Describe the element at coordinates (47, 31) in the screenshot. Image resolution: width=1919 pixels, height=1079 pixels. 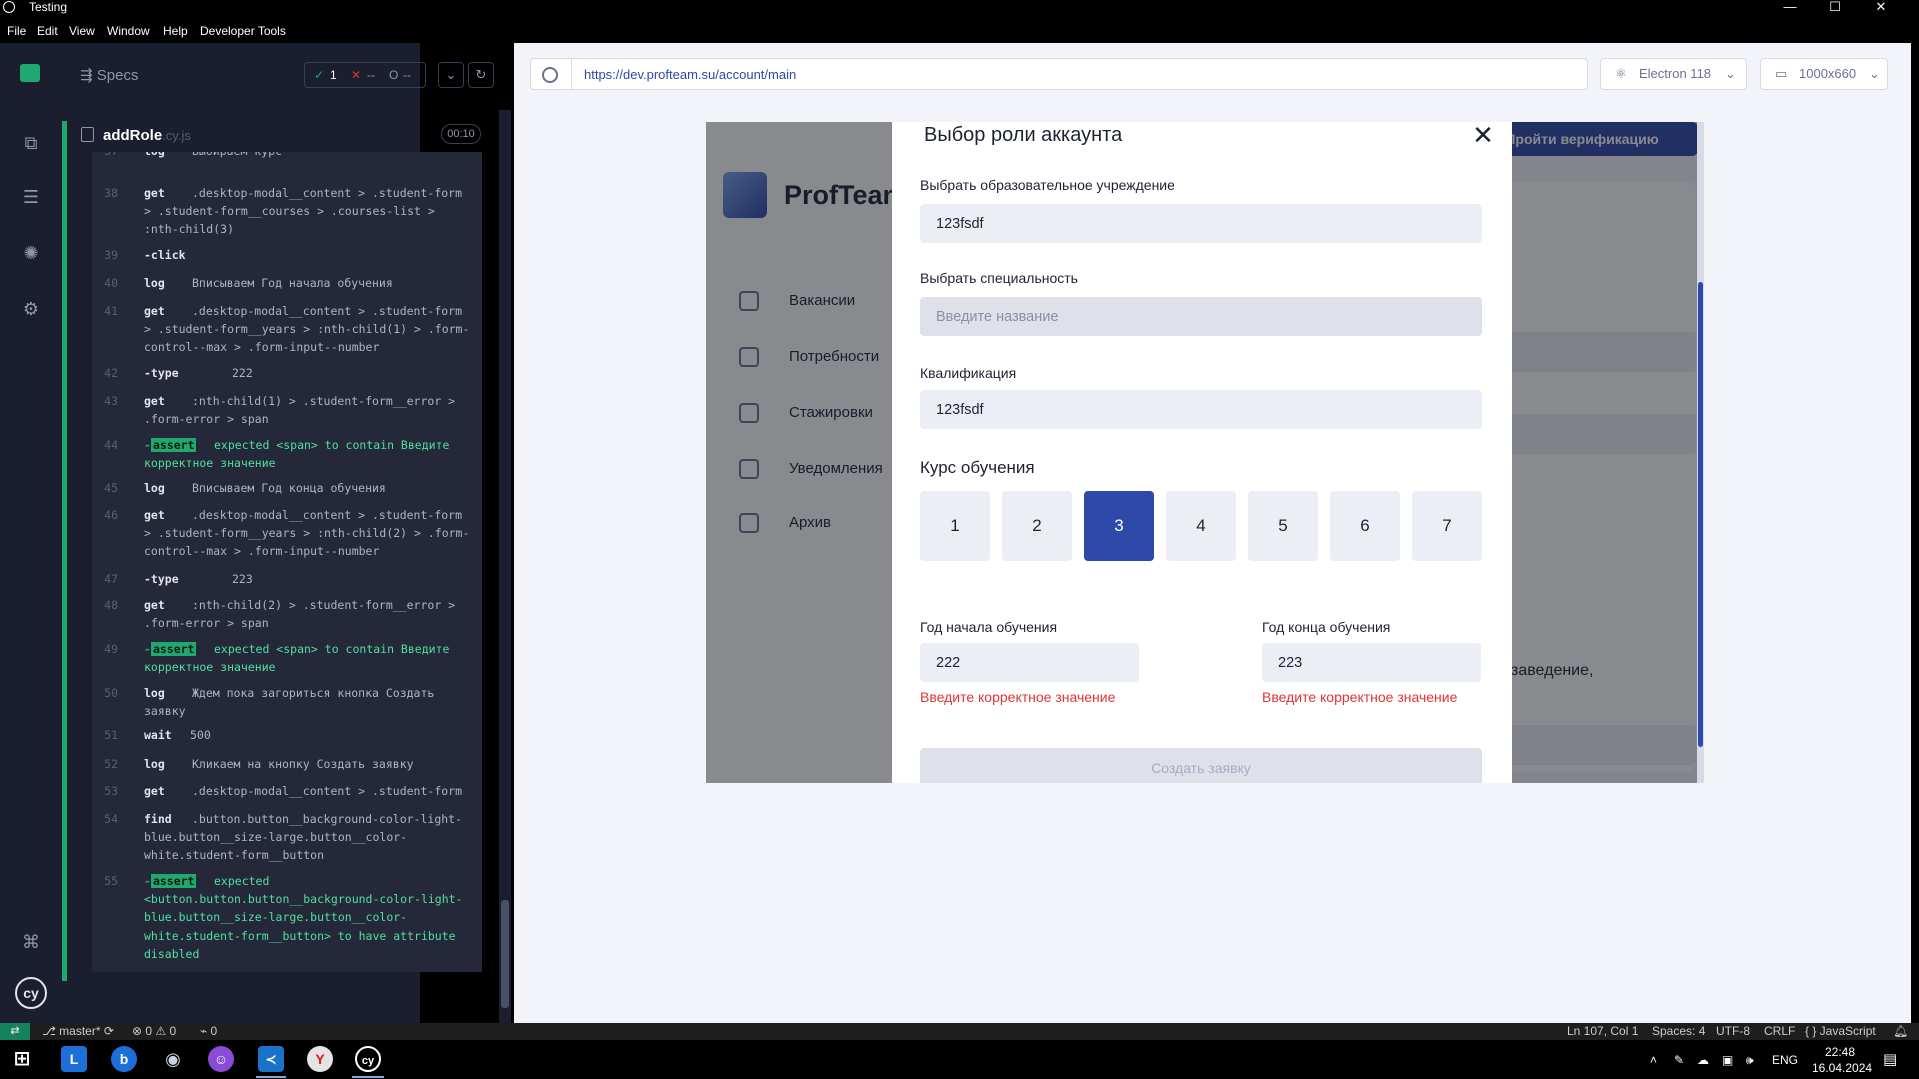
I see `menu-edit: Edit` at that location.